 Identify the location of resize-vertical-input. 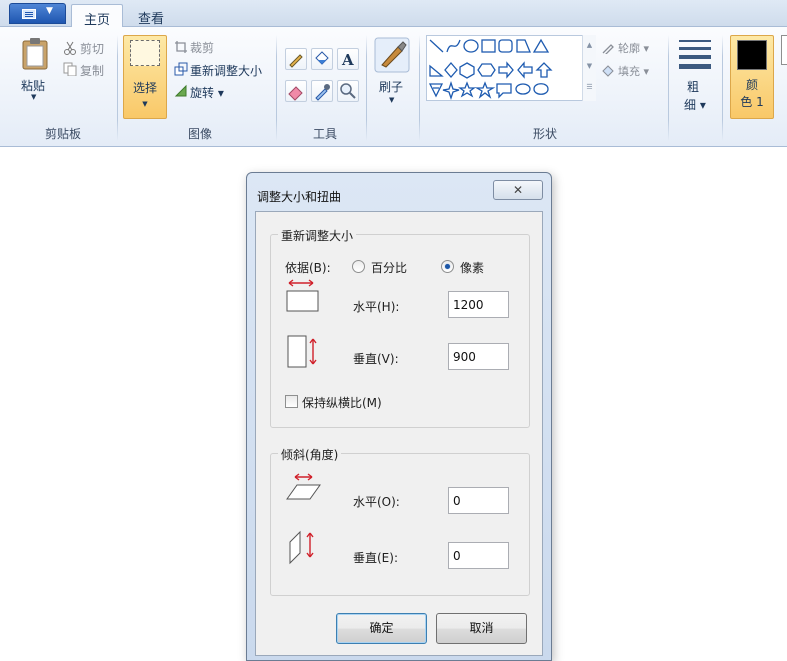
(478, 356).